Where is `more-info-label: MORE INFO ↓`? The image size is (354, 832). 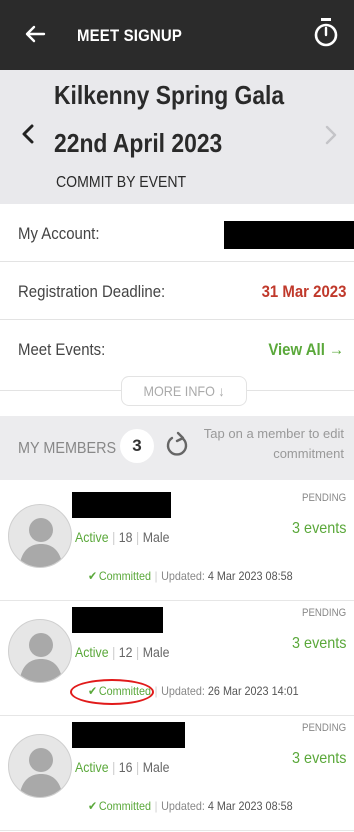
more-info-label: MORE INFO ↓ is located at coordinates (184, 391).